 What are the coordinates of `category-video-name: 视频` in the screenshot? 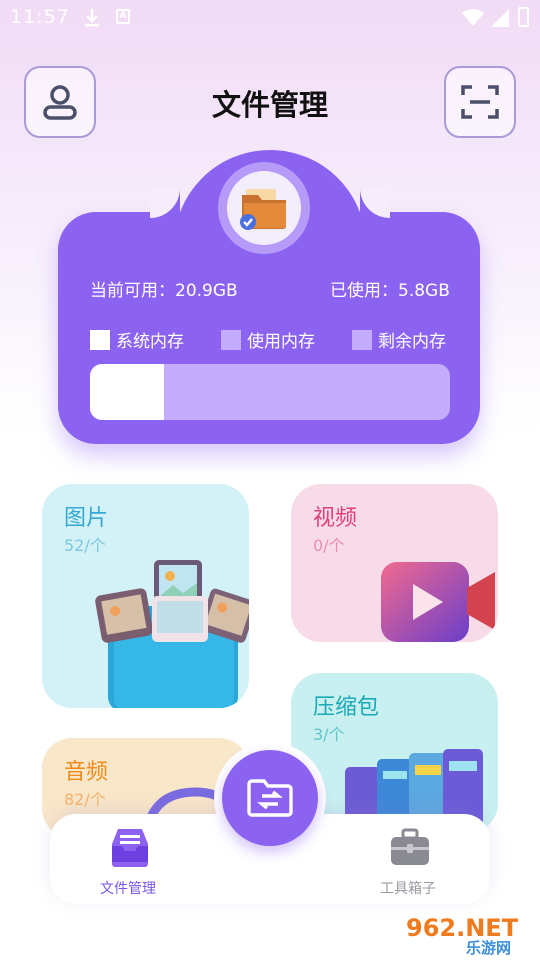 It's located at (335, 518).